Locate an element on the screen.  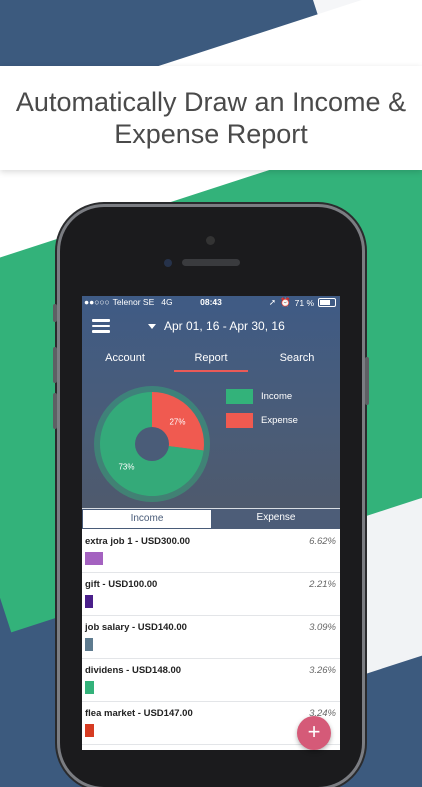
mute-switch is located at coordinates (55, 313).